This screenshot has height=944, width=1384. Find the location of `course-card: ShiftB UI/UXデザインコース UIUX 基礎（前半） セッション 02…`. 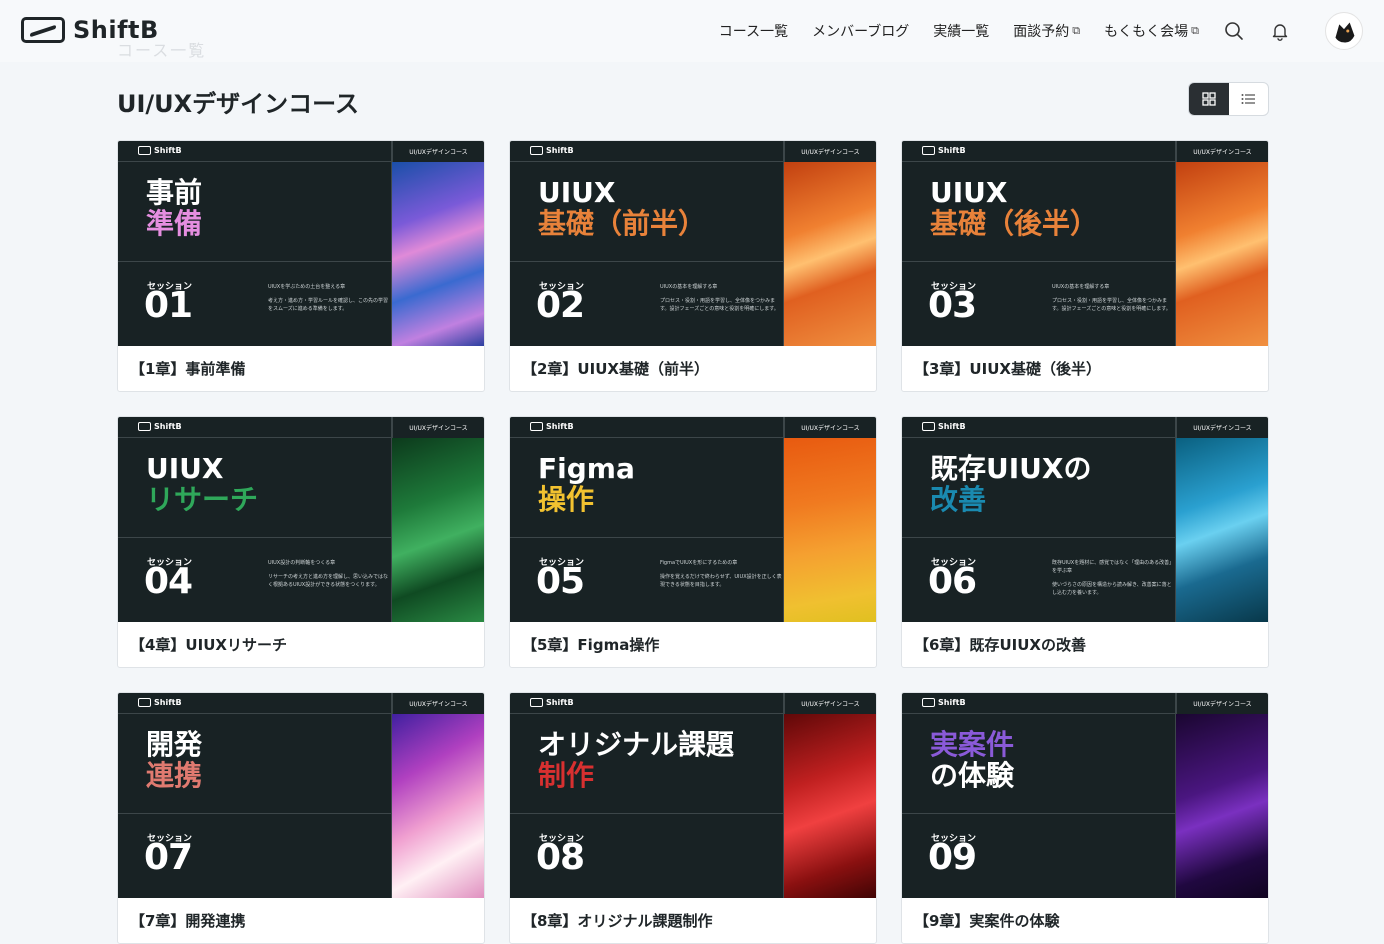

course-card: ShiftB UI/UXデザインコース UIUX 基礎（前半） セッション 02… is located at coordinates (693, 266).